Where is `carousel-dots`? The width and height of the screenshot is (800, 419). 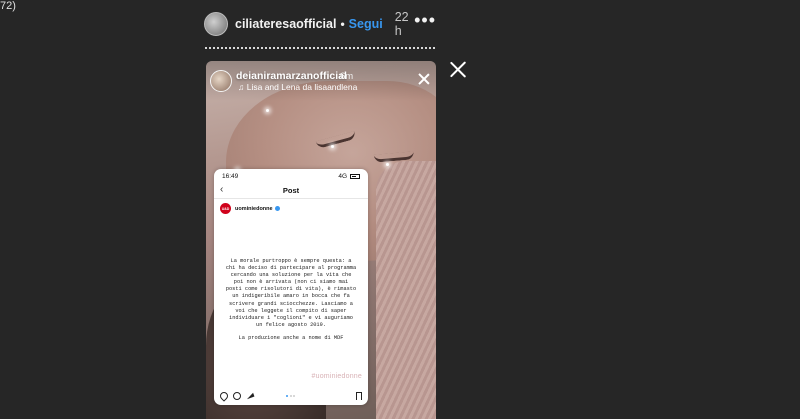 carousel-dots is located at coordinates (290, 396).